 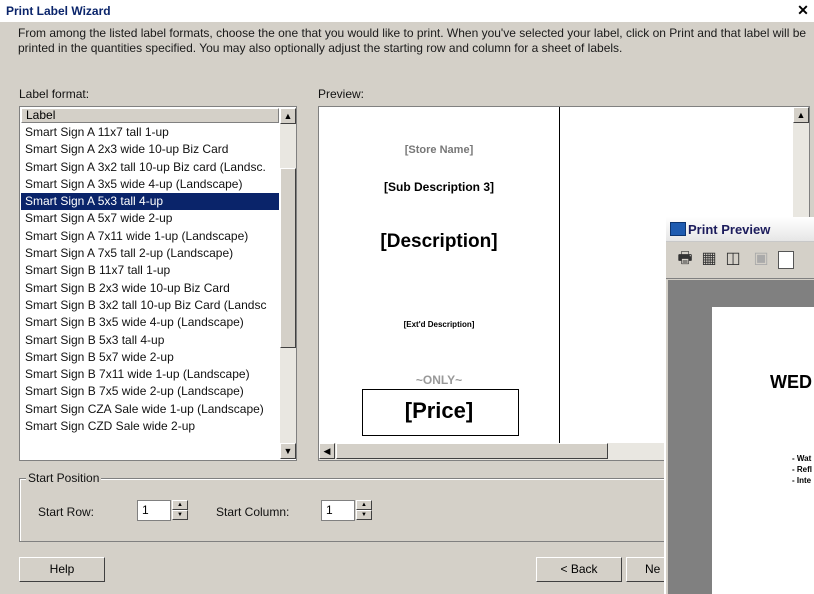 I want to click on print-preview-title: Print Preview, so click(x=729, y=229).